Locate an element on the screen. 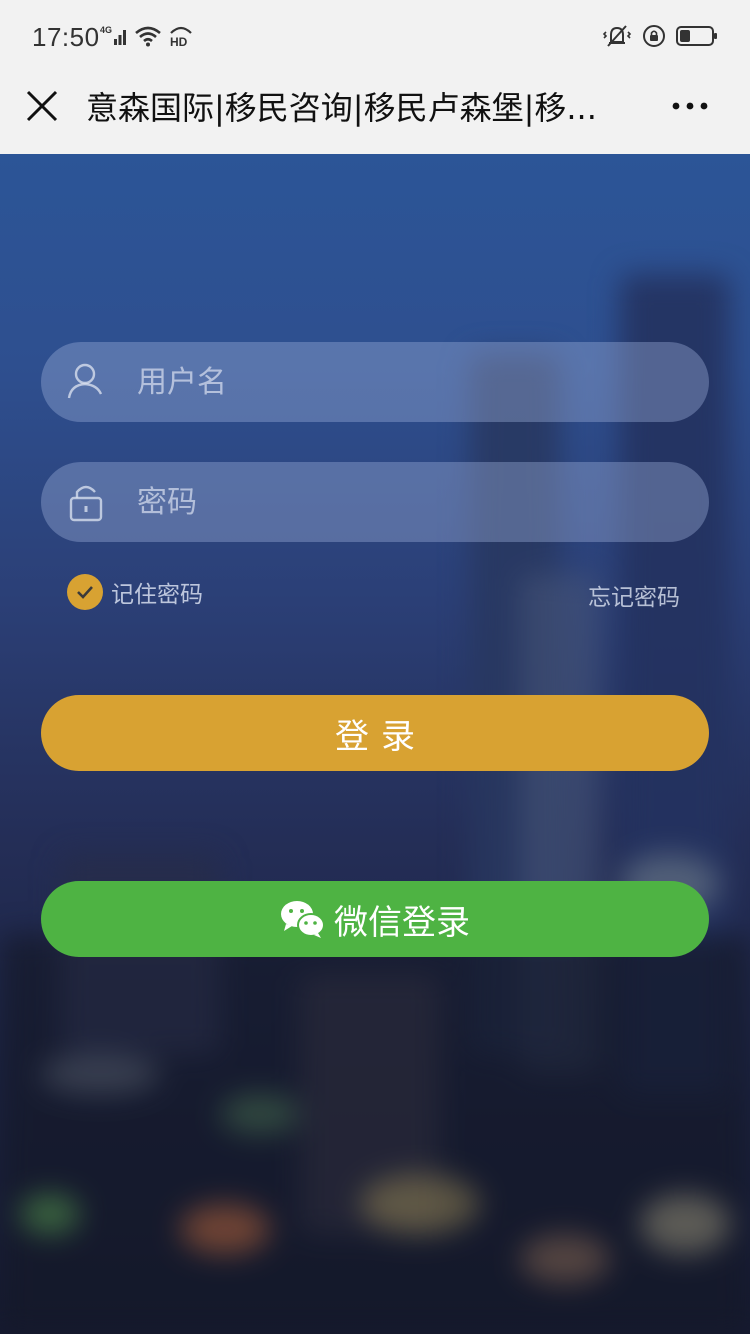 The height and width of the screenshot is (1334, 750). wechat-login-button: 微信登录 is located at coordinates (375, 919).